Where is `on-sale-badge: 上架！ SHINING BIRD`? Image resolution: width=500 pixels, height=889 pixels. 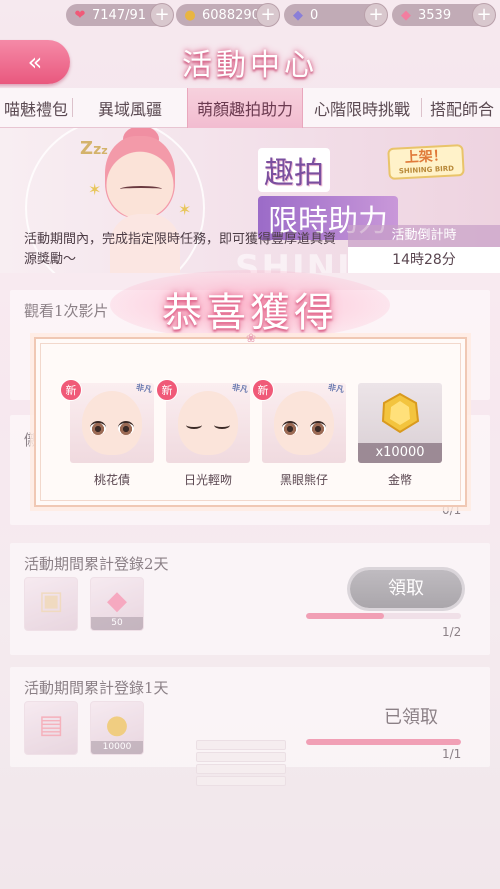
on-sale-badge: 上架！ SHINING BIRD is located at coordinates (426, 162).